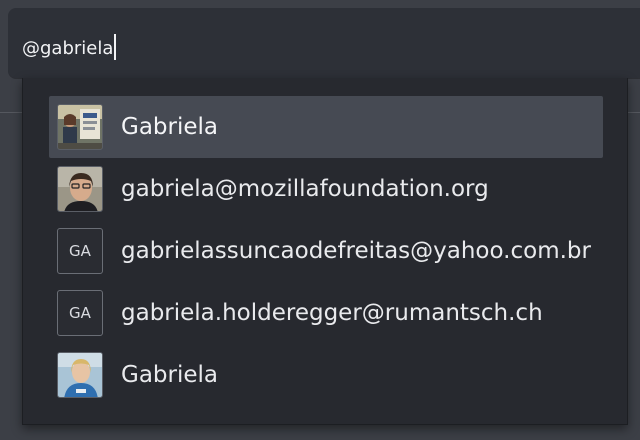  I want to click on message-input-text: @gabriela, so click(69, 47).